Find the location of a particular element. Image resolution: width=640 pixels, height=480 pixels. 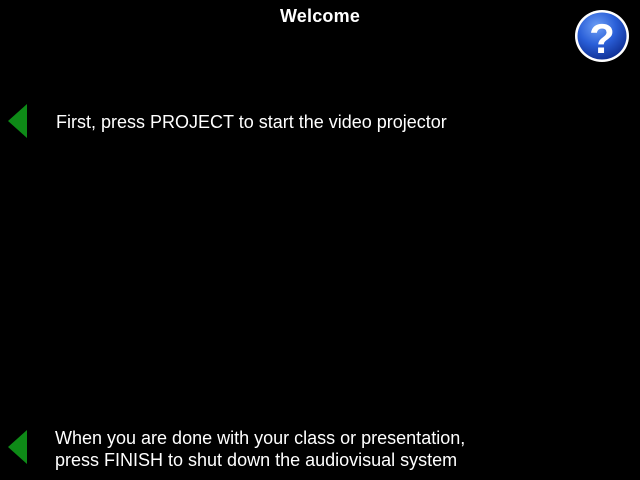

help-glyph: ? is located at coordinates (602, 38).